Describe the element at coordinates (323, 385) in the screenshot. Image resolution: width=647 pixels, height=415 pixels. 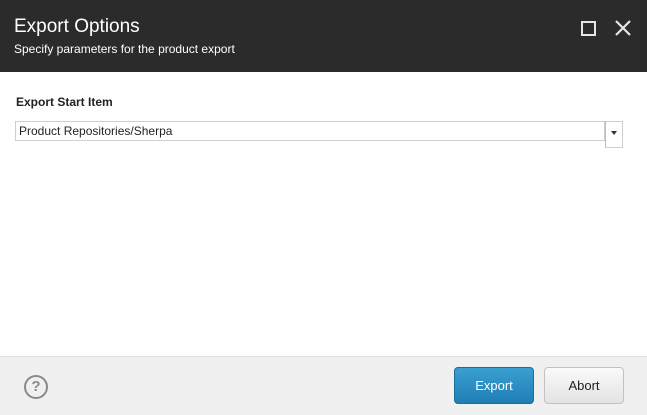
I see `dialog-footer: ? Export Abort` at that location.